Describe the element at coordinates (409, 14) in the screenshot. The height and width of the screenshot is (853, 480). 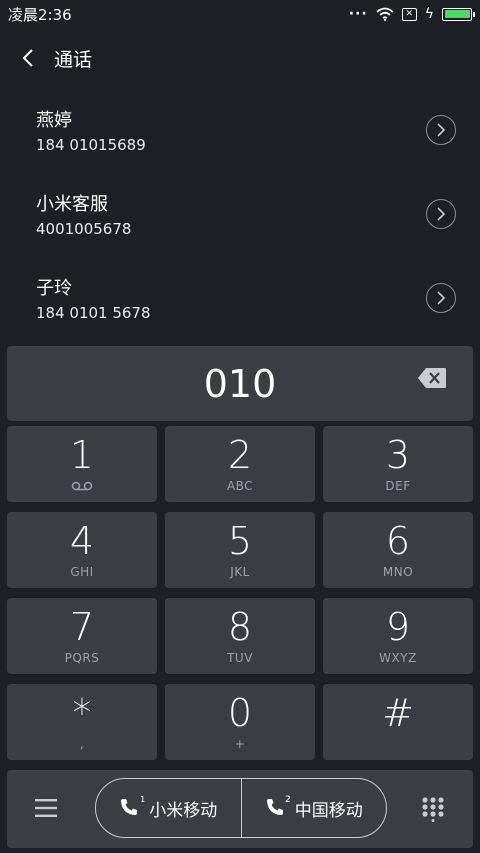
I see `sim-disabled-icon: ✕` at that location.